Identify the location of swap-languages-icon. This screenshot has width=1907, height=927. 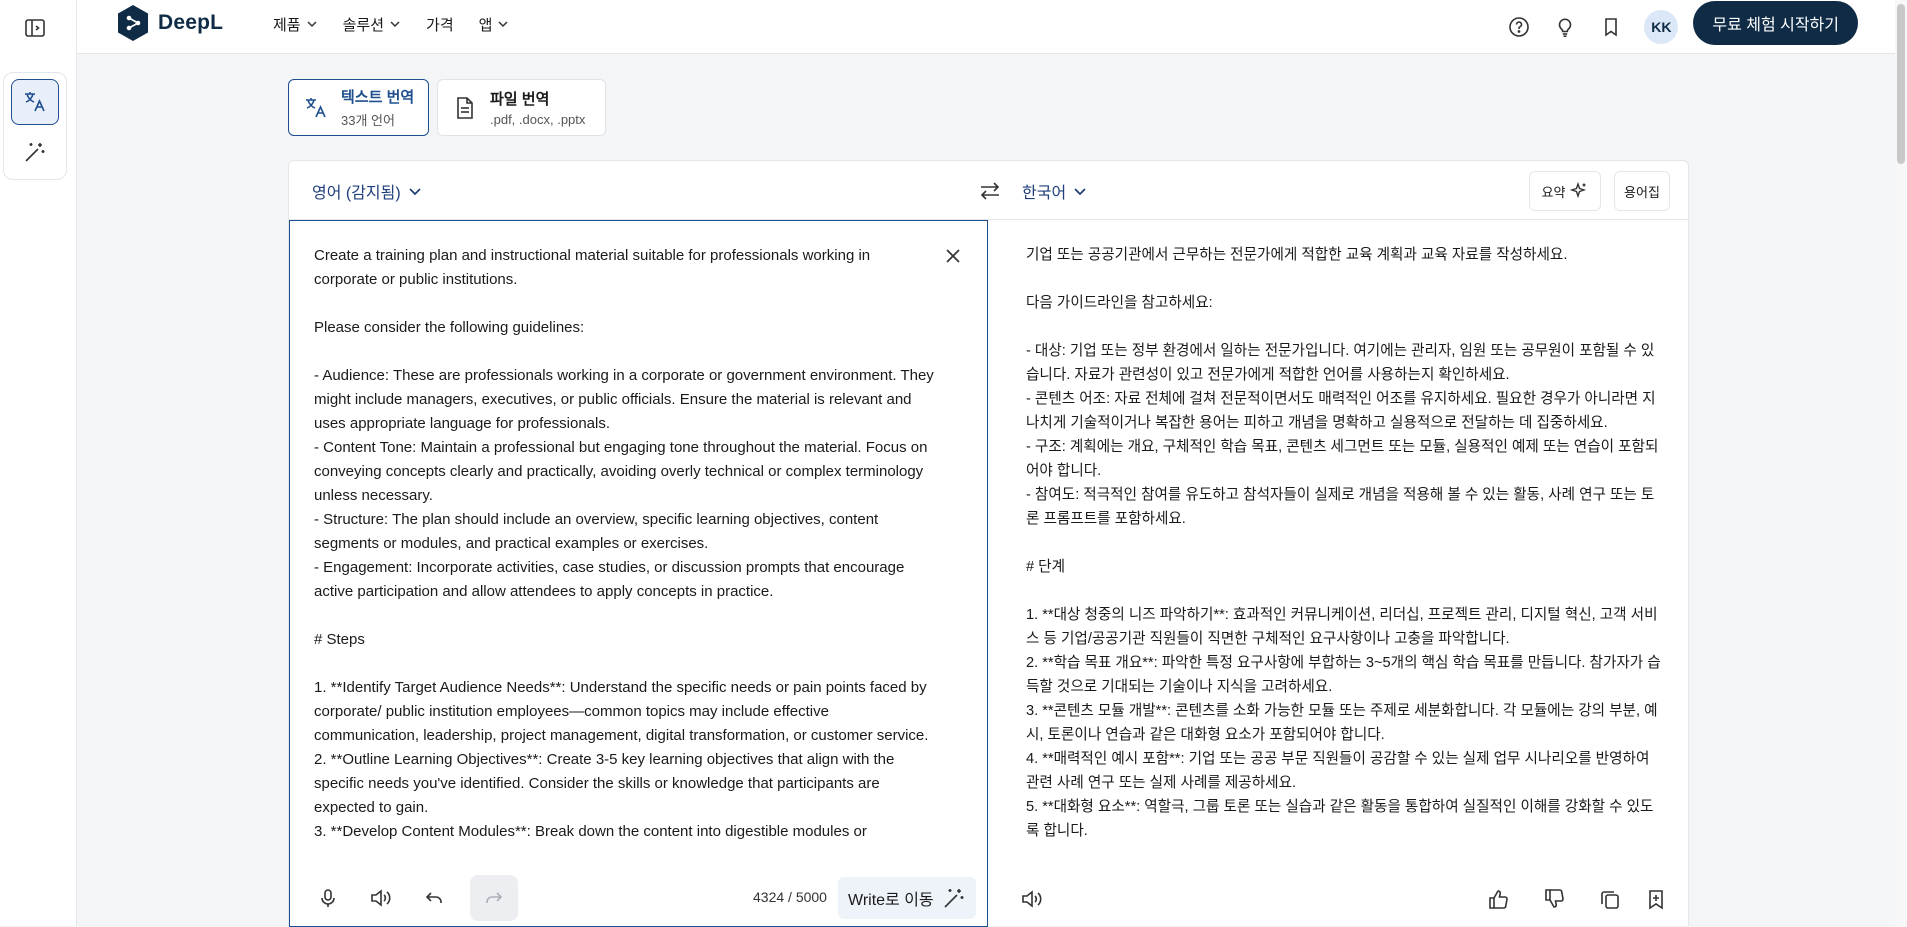
(990, 191).